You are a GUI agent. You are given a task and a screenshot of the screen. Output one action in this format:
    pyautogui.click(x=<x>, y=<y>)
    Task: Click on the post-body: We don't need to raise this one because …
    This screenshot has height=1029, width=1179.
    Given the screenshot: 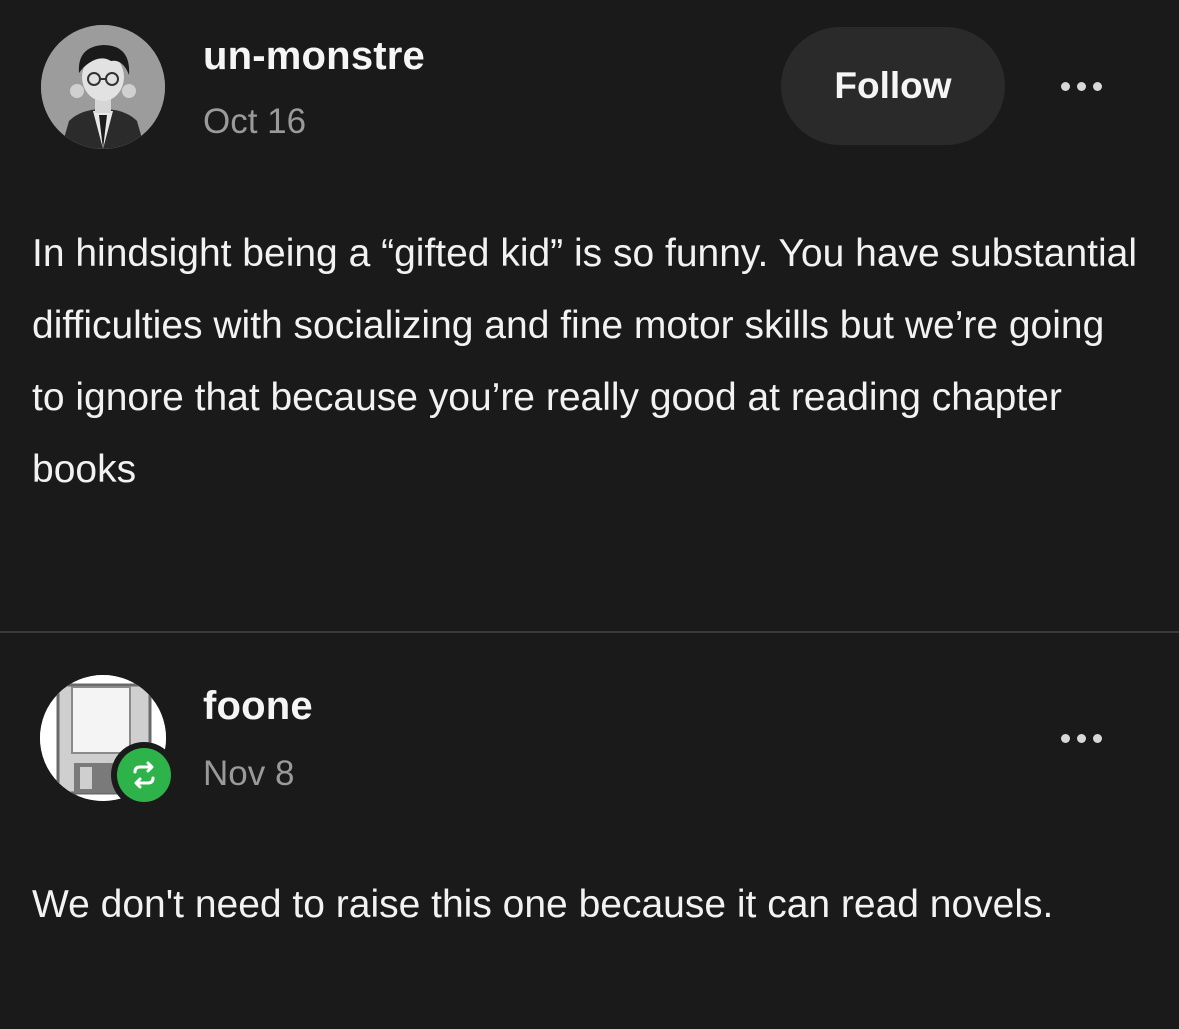 What is the action you would take?
    pyautogui.click(x=543, y=904)
    